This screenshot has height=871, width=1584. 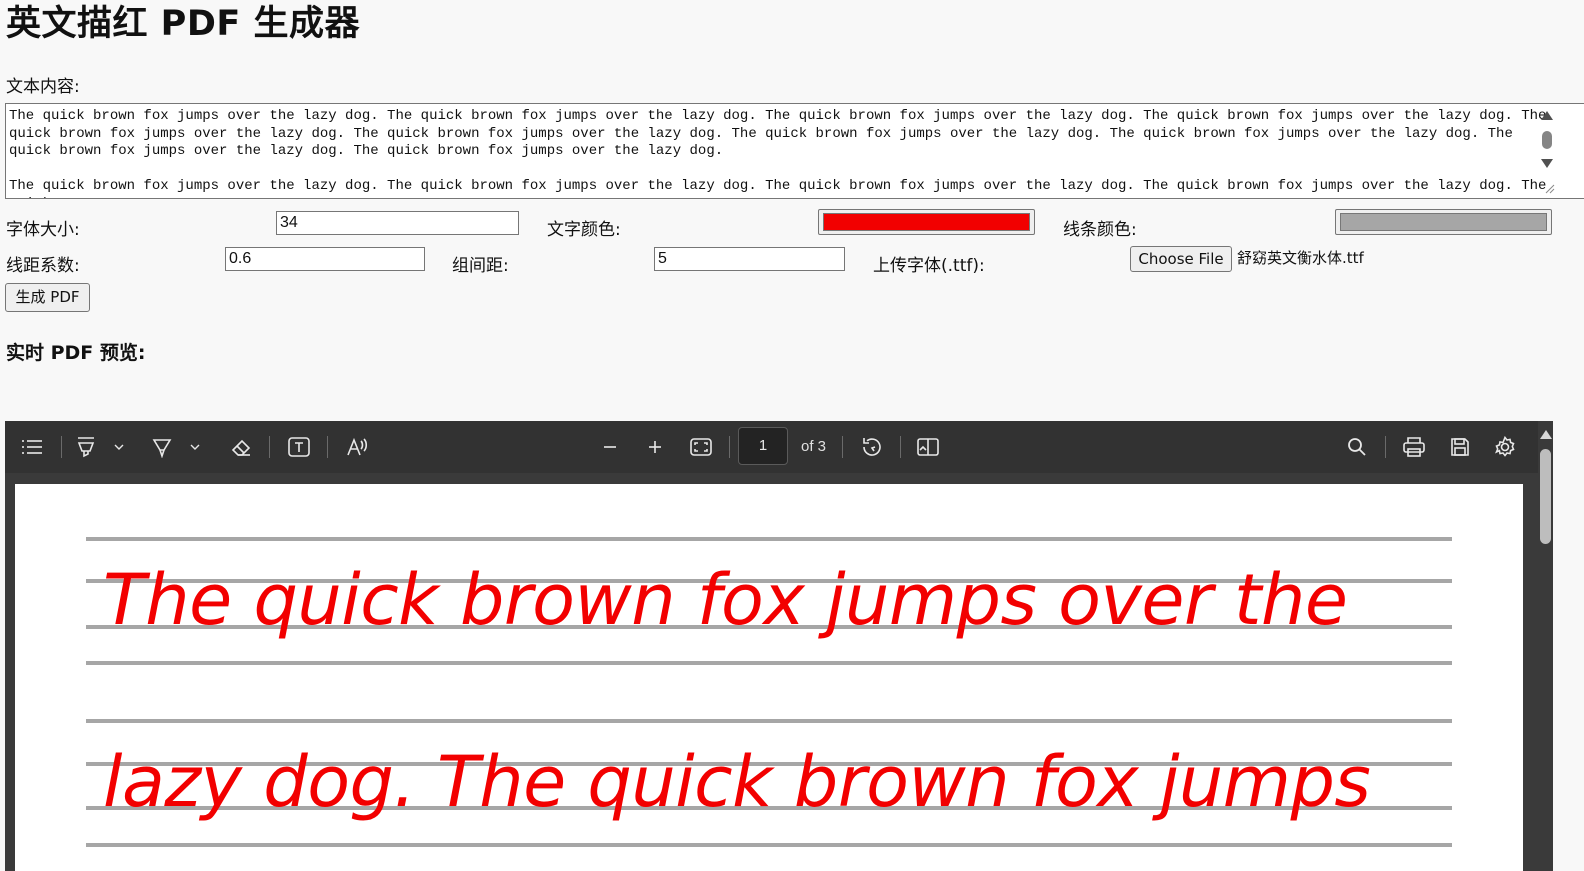 I want to click on font-size-label: 字体大小:, so click(x=43, y=230).